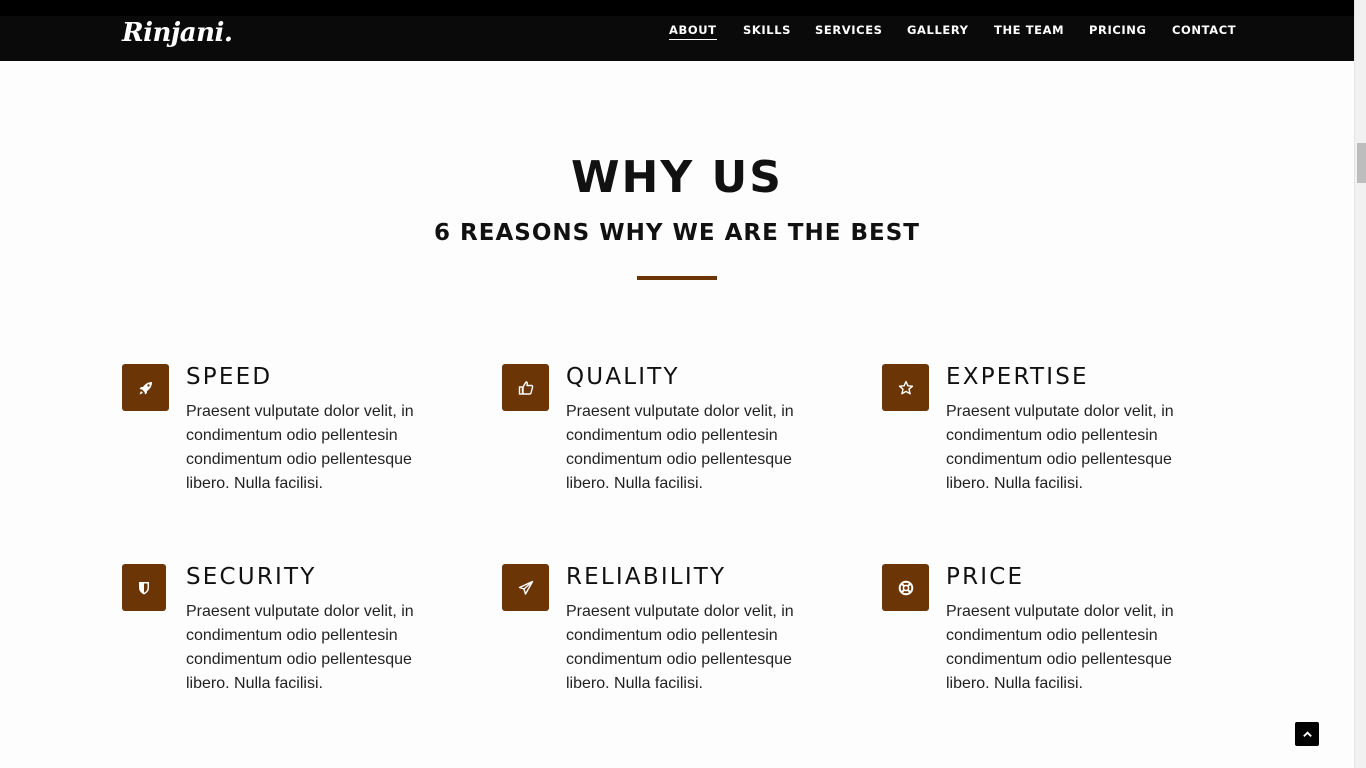 The width and height of the screenshot is (1366, 768). What do you see at coordinates (1361, 163) in the screenshot?
I see `scrollbar-thumb` at bounding box center [1361, 163].